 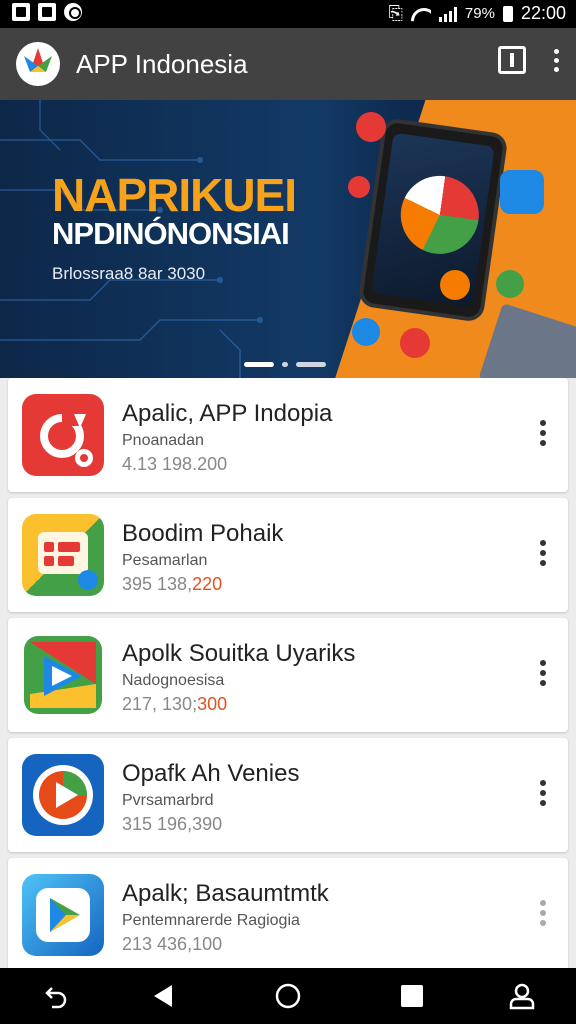 What do you see at coordinates (395, 13) in the screenshot?
I see `vibrate-icon: ⎘` at bounding box center [395, 13].